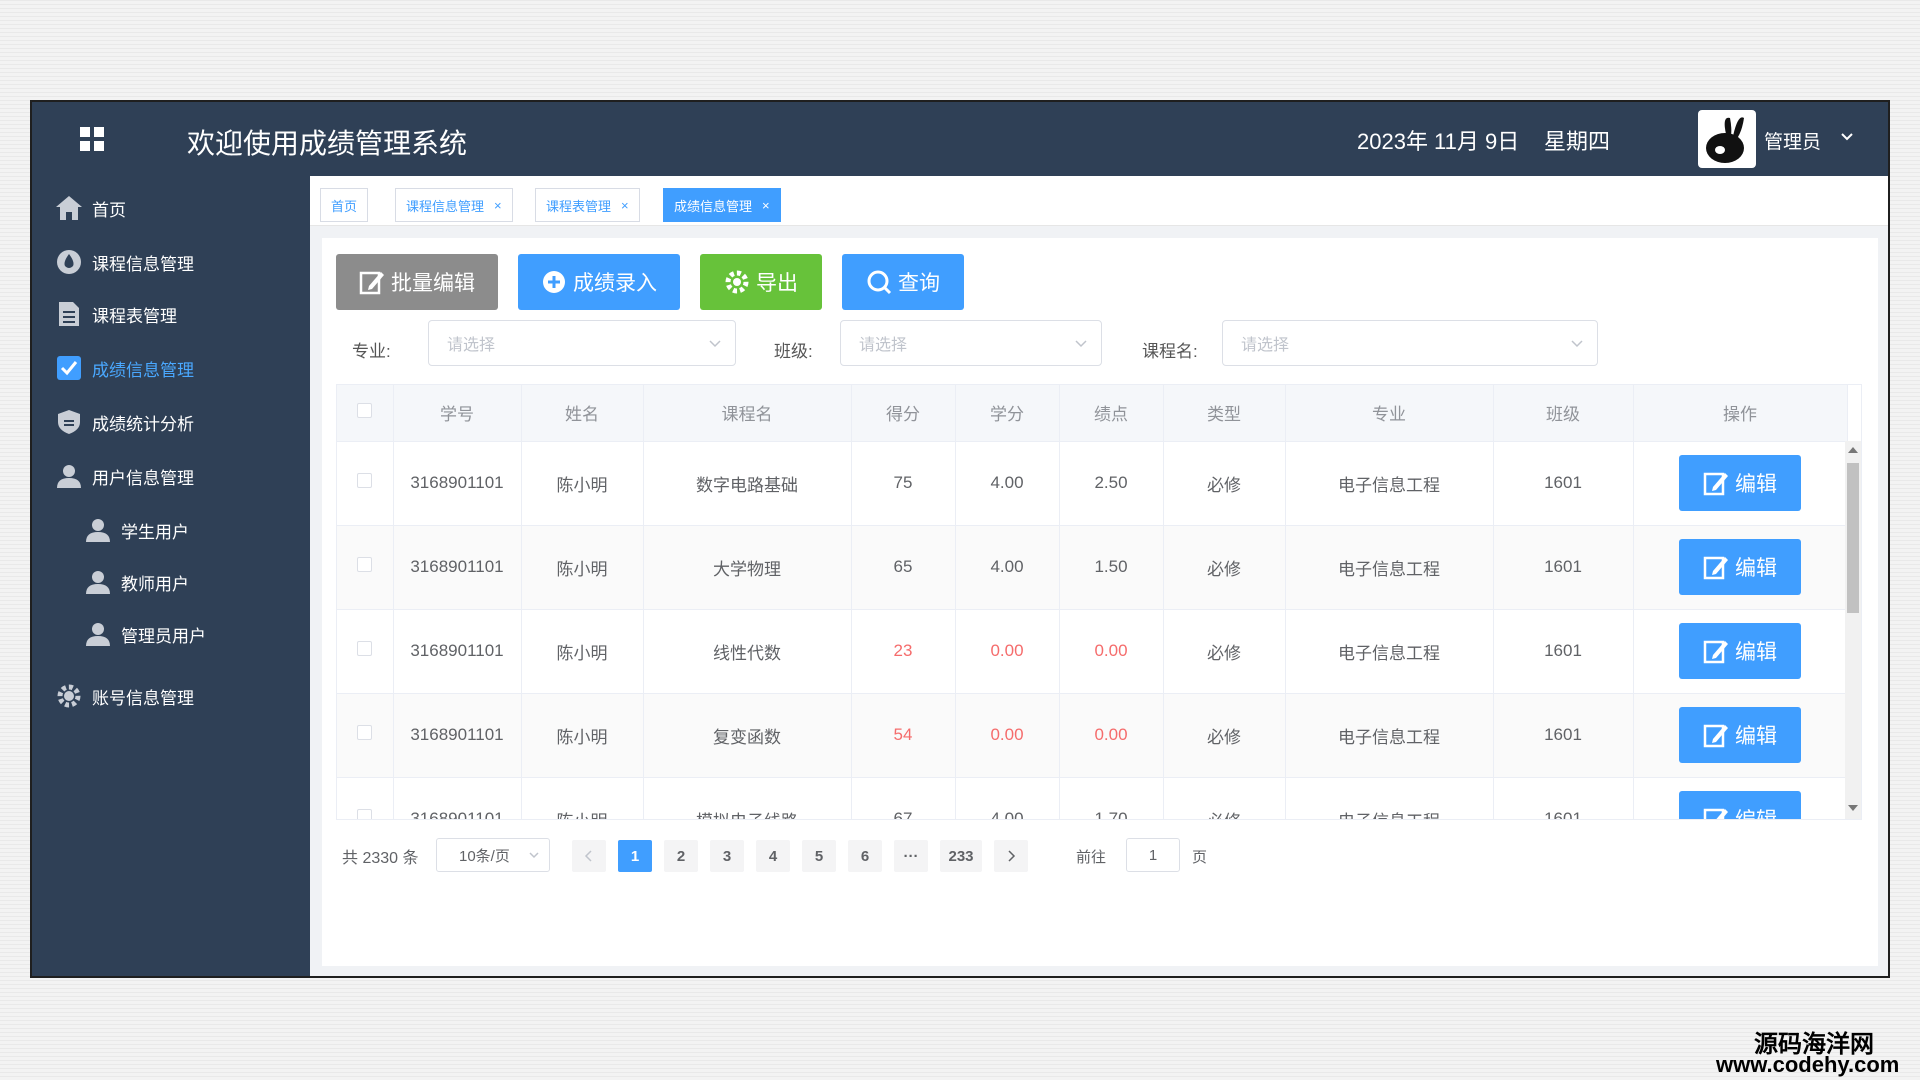  I want to click on sidebar-item-course-info: 课程信息管理, so click(171, 262).